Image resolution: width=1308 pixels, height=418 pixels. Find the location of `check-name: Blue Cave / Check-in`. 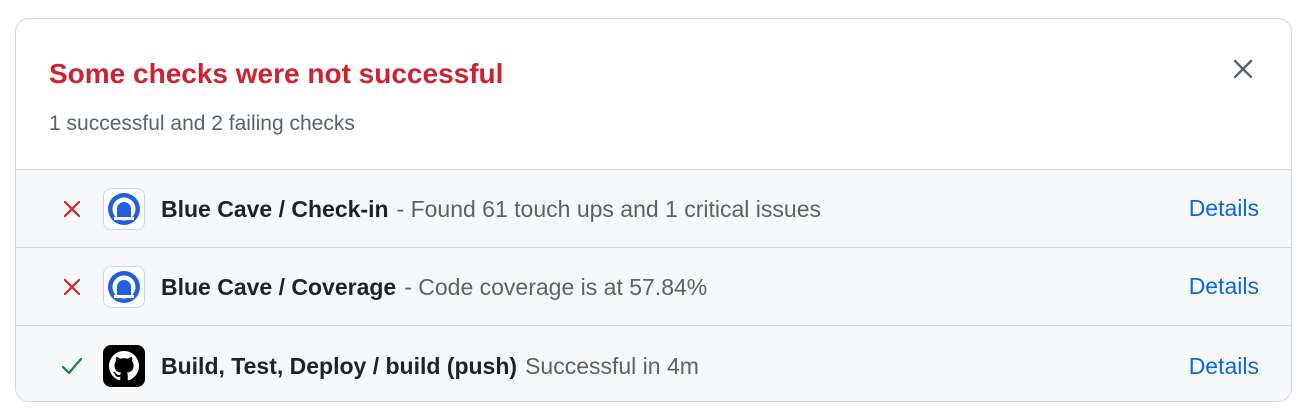

check-name: Blue Cave / Check-in is located at coordinates (275, 208).